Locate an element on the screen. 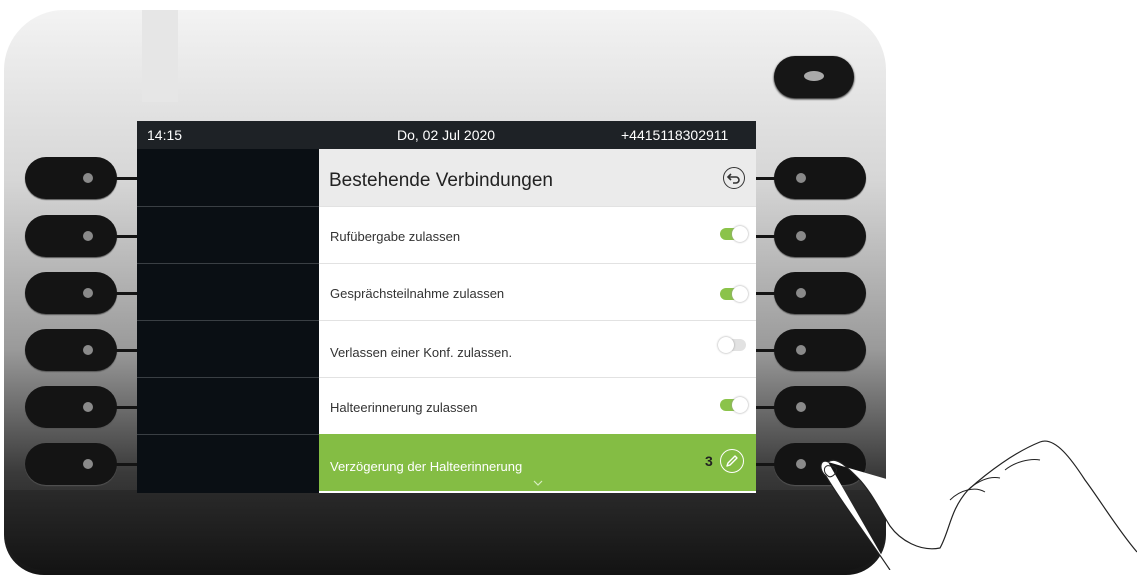 Image resolution: width=1137 pixels, height=575 pixels. setting-row-call-join: Gesprächsteilnahme zulassen is located at coordinates (537, 291).